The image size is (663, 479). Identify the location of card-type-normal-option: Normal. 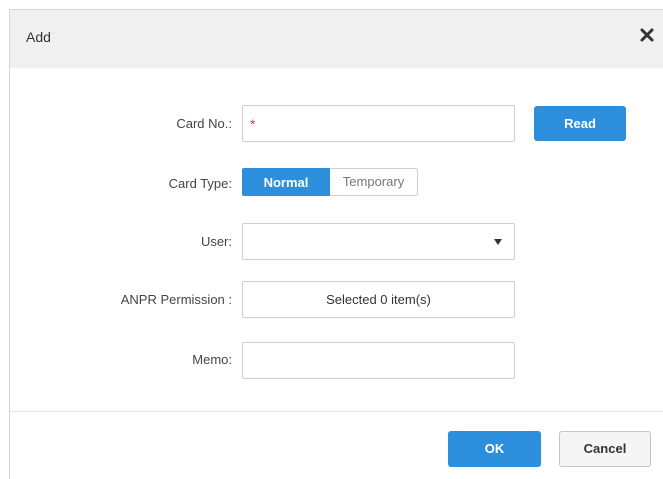
(286, 182).